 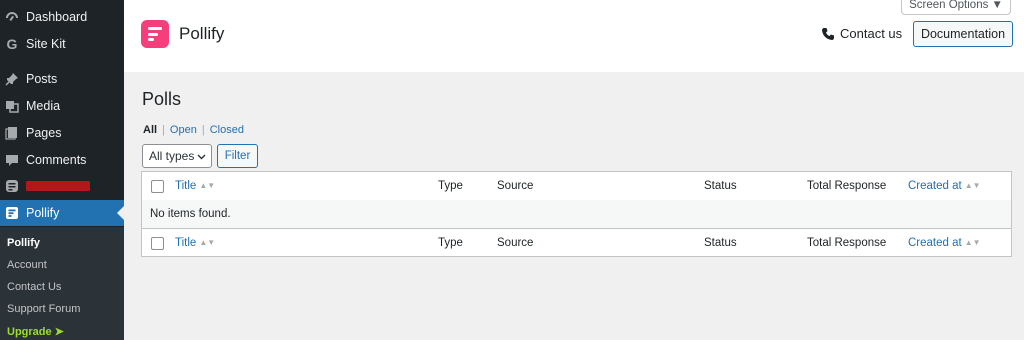 What do you see at coordinates (172, 156) in the screenshot?
I see `type-filter-value: All types` at bounding box center [172, 156].